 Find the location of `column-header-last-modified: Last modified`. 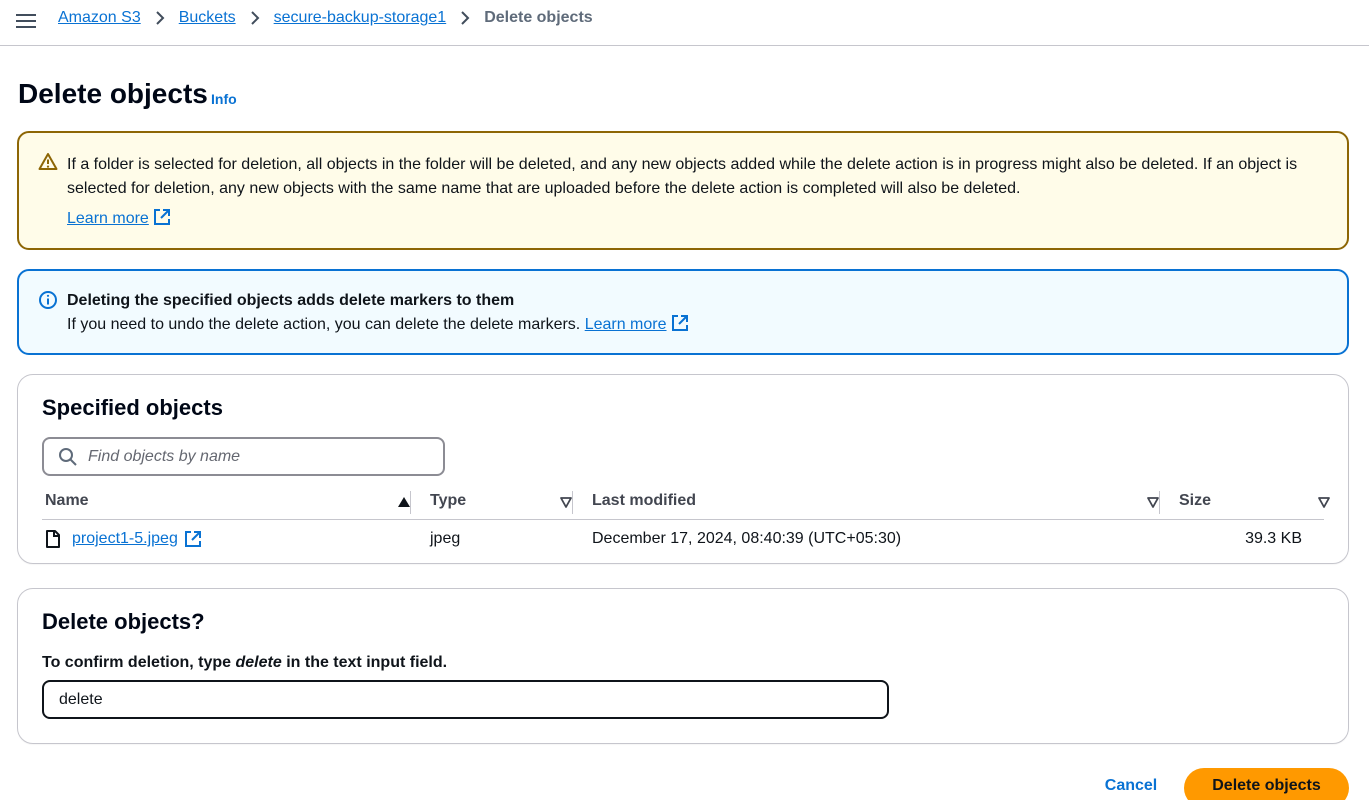

column-header-last-modified: Last modified is located at coordinates (644, 501).